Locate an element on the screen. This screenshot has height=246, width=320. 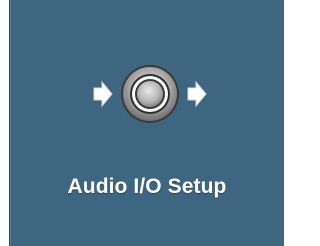
input-arrow-icon is located at coordinates (103, 94).